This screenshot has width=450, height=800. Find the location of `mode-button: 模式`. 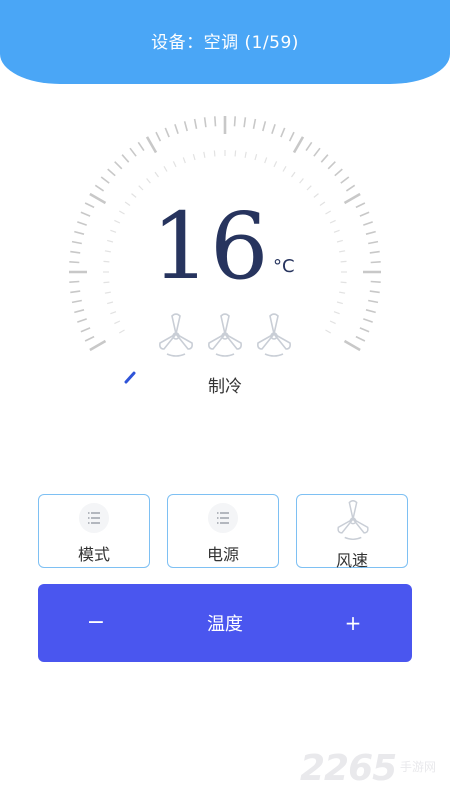

mode-button: 模式 is located at coordinates (94, 531).